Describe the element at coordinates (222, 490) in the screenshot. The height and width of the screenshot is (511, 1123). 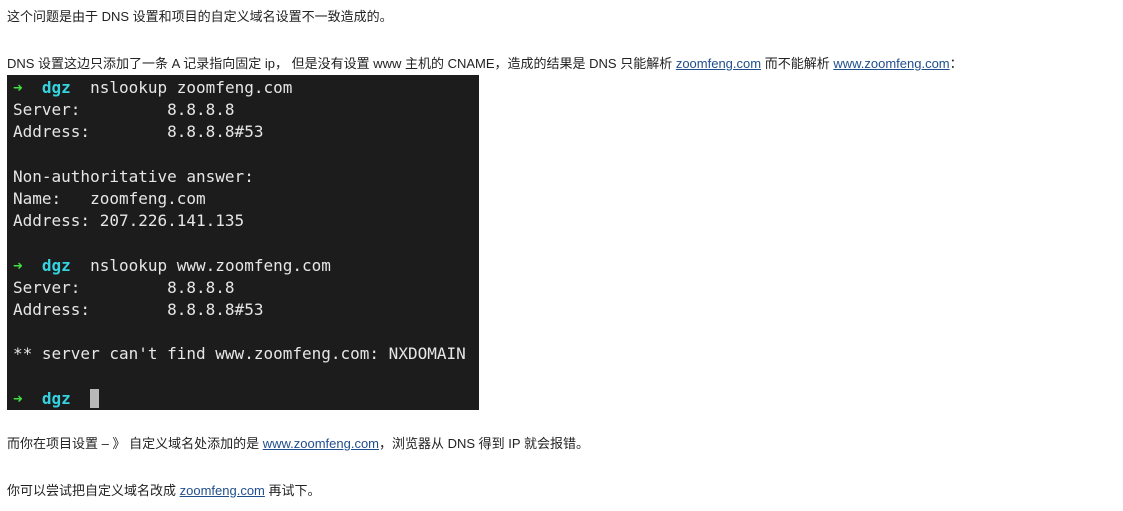
I see `zoomfeng-link-2: zoomfeng.com` at that location.